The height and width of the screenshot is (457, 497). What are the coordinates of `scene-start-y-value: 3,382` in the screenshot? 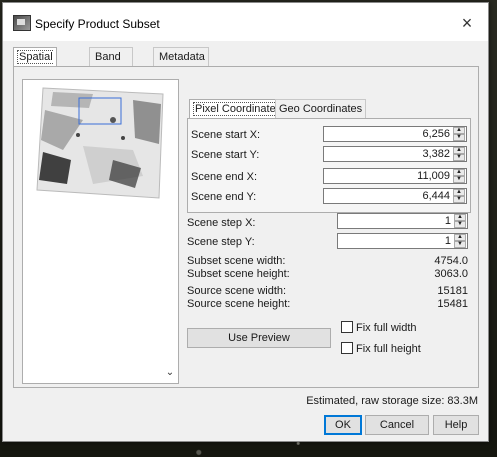 It's located at (436, 154).